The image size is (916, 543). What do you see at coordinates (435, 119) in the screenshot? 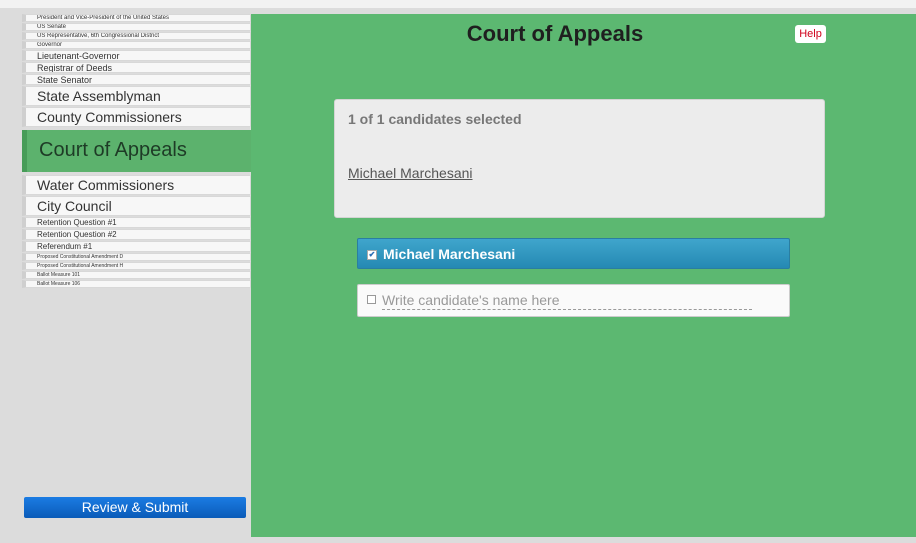
I see `selection-count: 1 of 1 candidates selected` at bounding box center [435, 119].